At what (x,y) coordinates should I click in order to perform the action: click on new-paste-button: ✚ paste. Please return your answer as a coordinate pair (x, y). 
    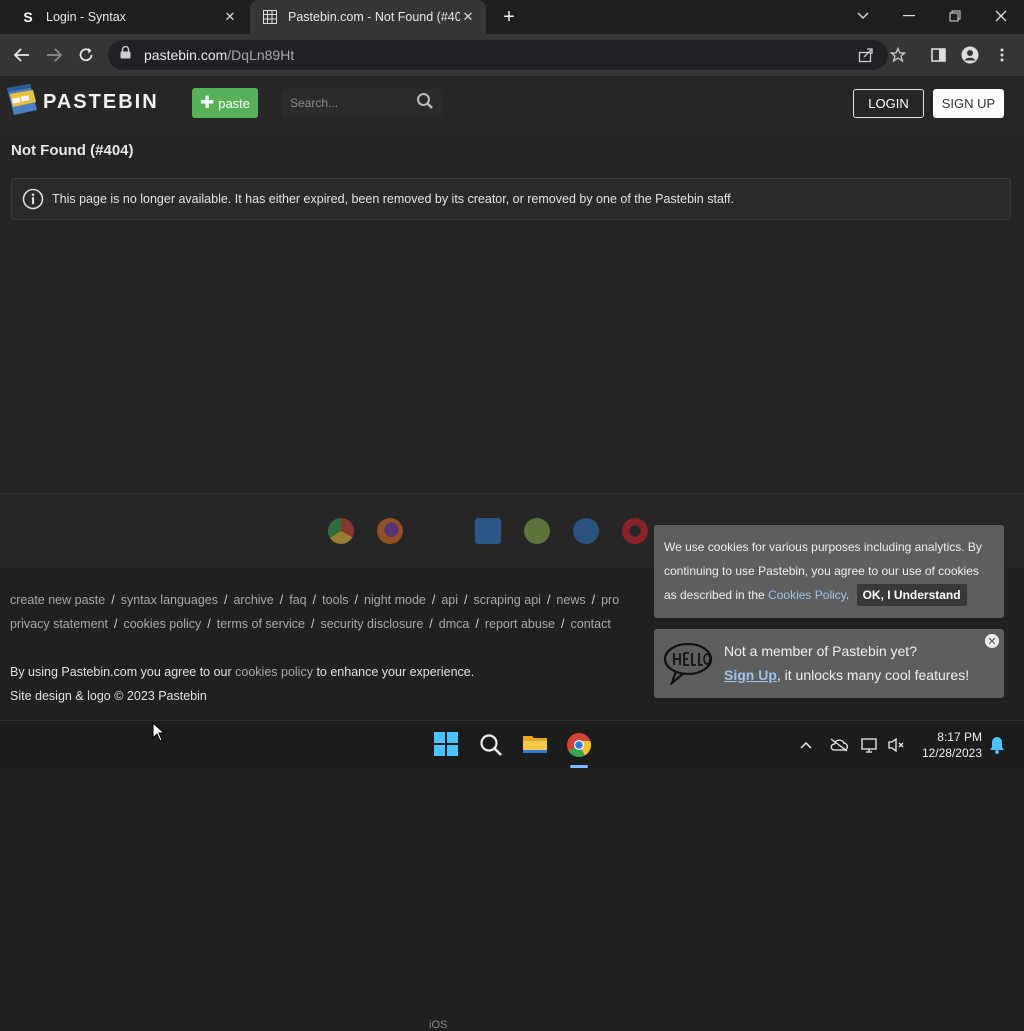
    Looking at the image, I should click on (225, 103).